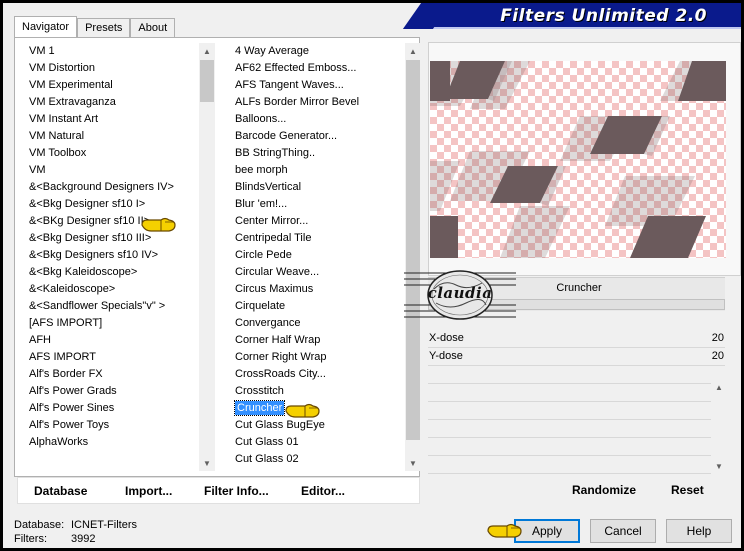 Image resolution: width=744 pixels, height=551 pixels. Describe the element at coordinates (576, 429) in the screenshot. I see `param-row-empty` at that location.